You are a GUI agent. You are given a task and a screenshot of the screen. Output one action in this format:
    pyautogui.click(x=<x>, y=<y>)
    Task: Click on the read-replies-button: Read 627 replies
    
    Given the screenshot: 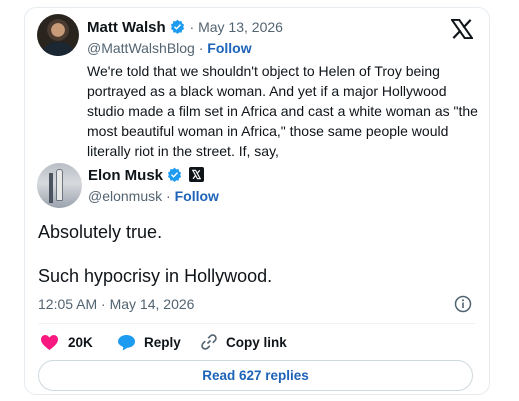 What is the action you would take?
    pyautogui.click(x=255, y=375)
    